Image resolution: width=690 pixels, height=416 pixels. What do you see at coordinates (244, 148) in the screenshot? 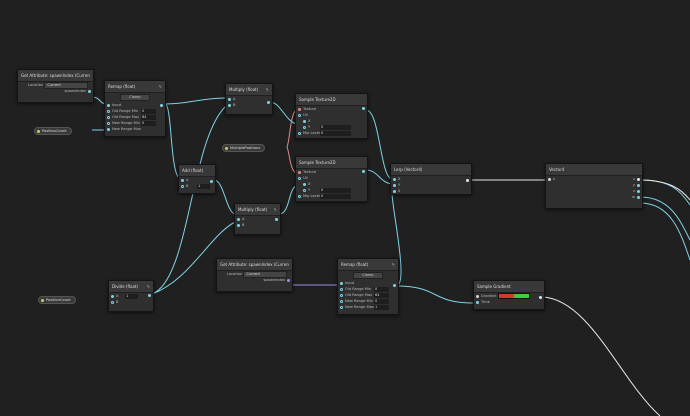
I see `property-multiple-positions: MultiplePositions` at bounding box center [244, 148].